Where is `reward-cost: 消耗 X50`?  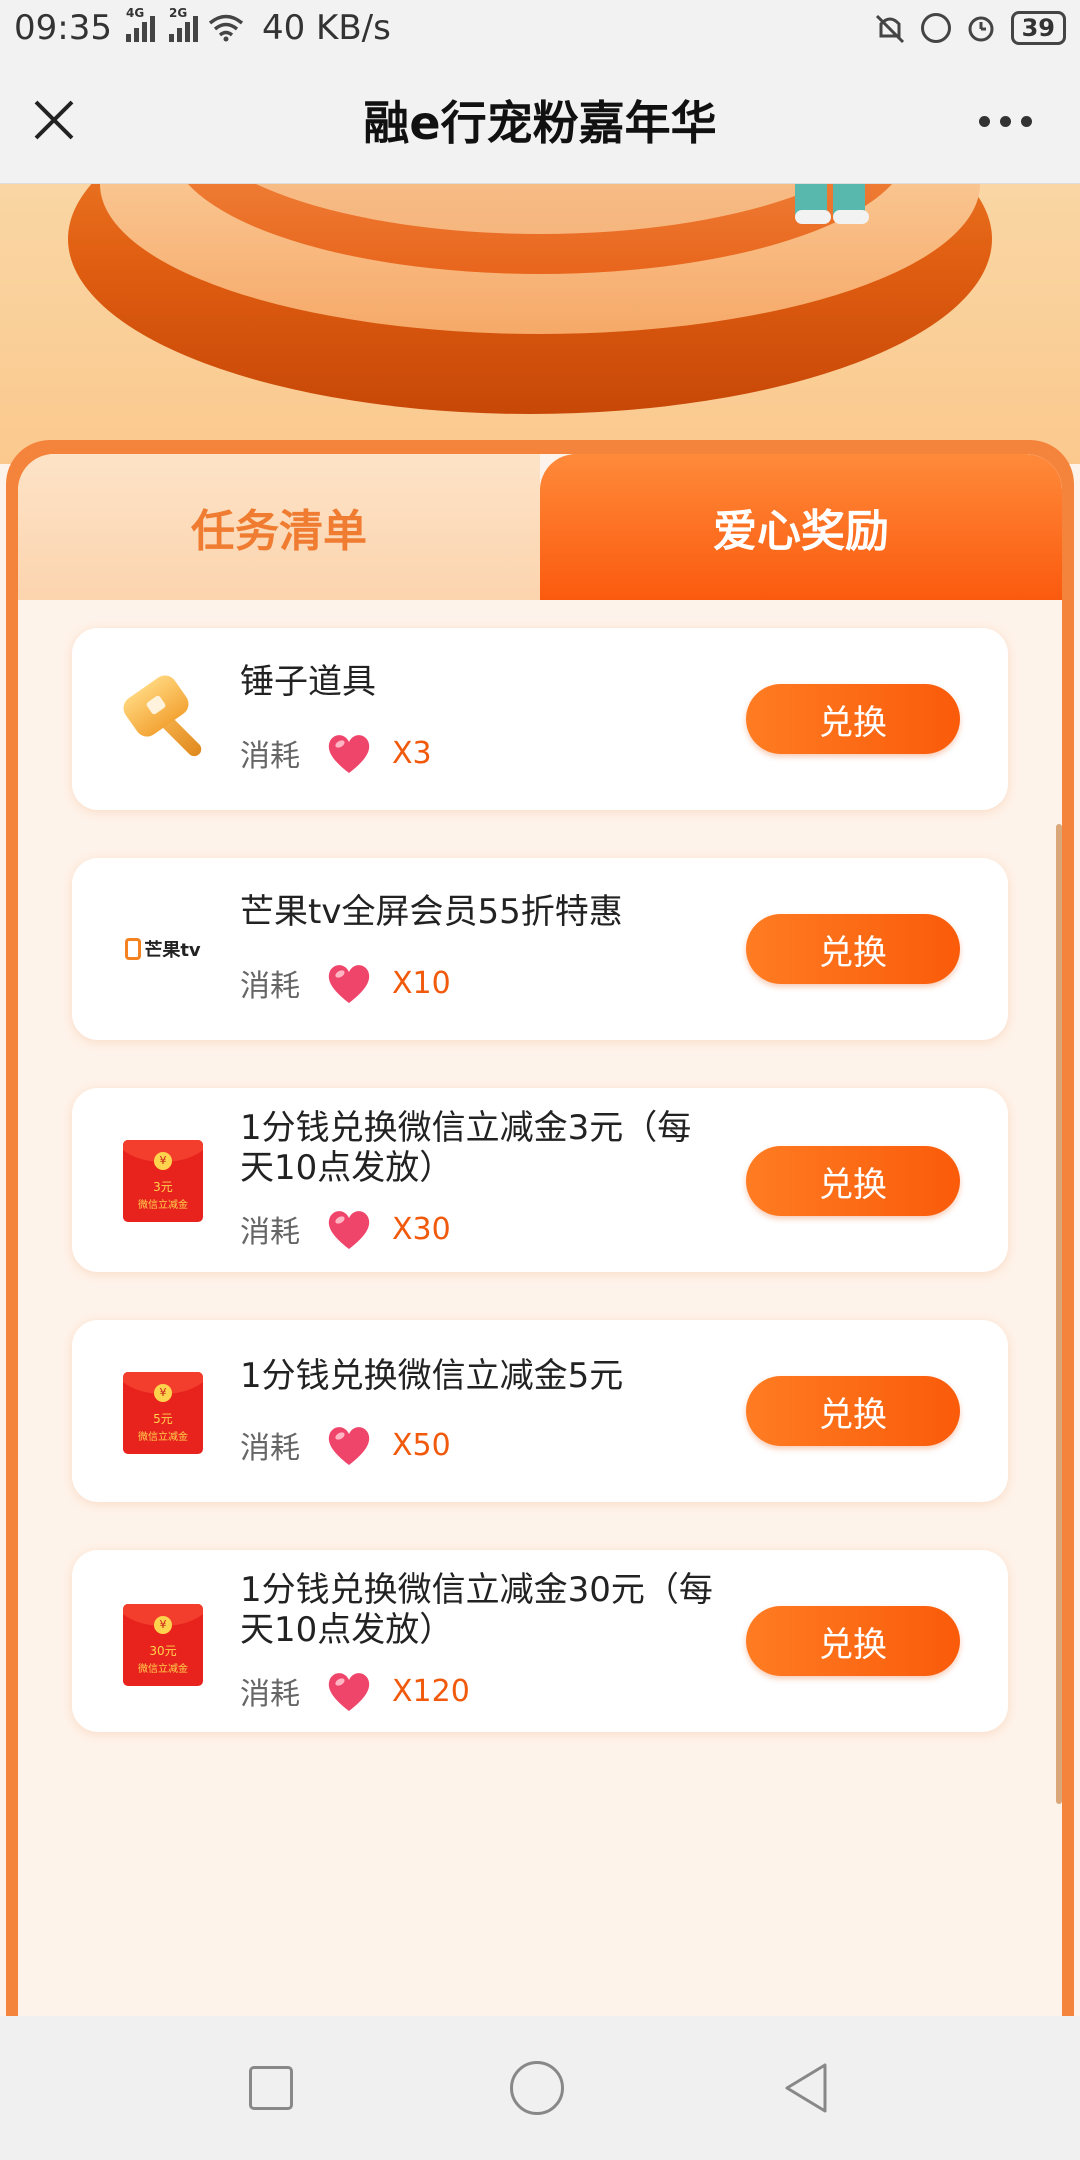 reward-cost: 消耗 X50 is located at coordinates (345, 1445).